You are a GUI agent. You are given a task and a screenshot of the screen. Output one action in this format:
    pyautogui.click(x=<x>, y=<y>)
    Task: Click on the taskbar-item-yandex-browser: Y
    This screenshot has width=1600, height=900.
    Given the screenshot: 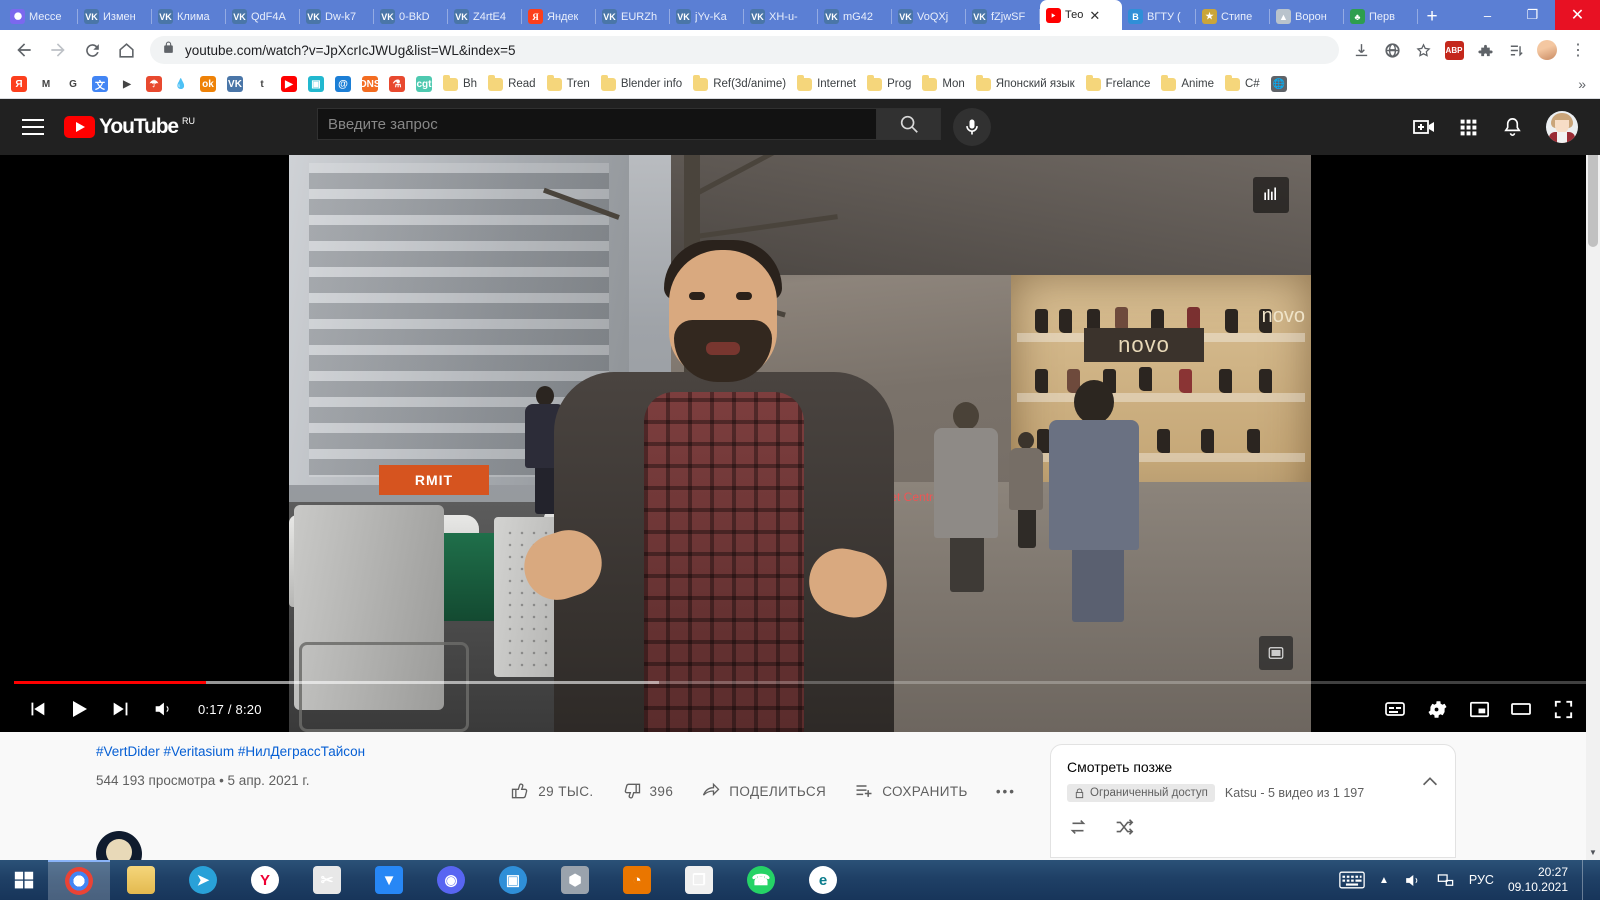 What is the action you would take?
    pyautogui.click(x=265, y=880)
    